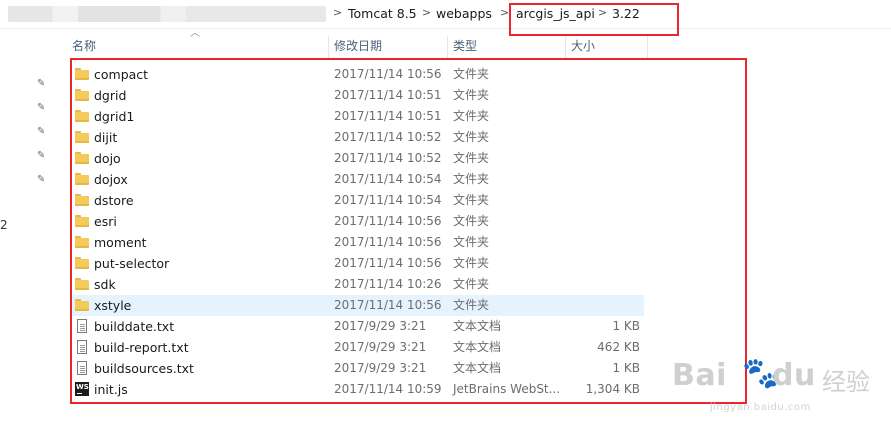 The image size is (891, 431). Describe the element at coordinates (144, 368) in the screenshot. I see `file-name: buildsources.txt` at that location.